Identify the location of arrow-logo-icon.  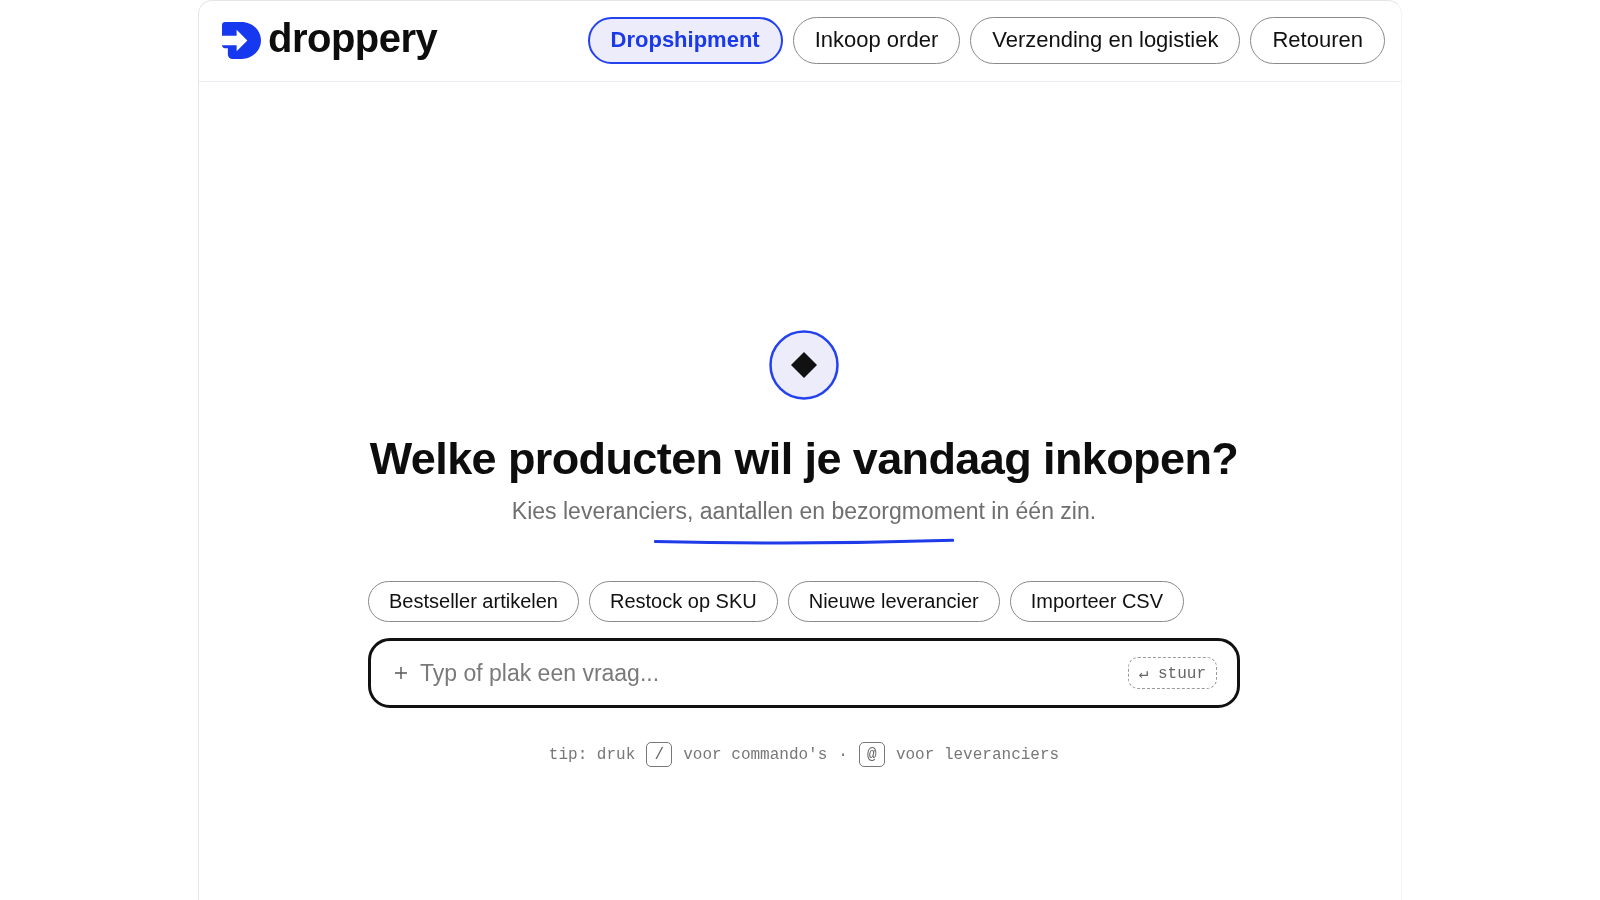
(241, 40).